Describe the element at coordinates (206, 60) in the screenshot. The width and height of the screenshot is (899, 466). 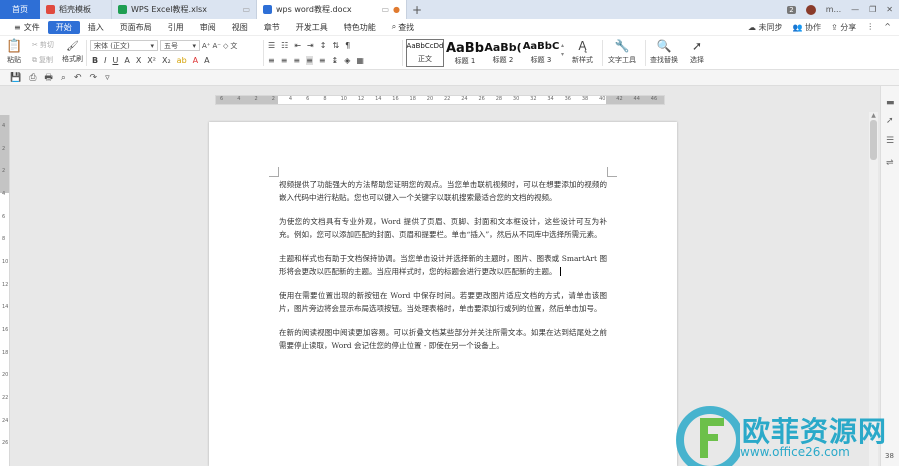
I see `char-border-icon: A` at that location.